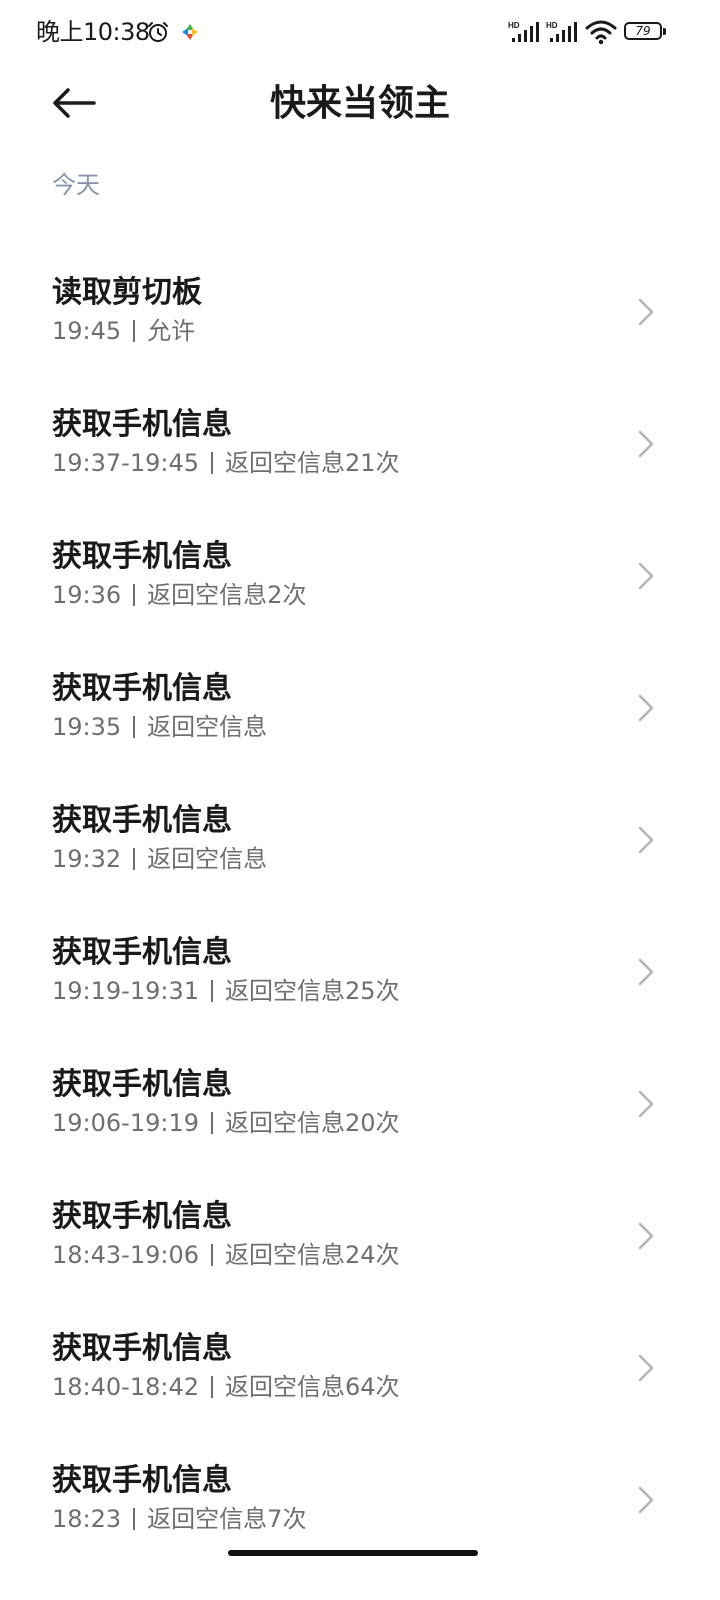  I want to click on list-item: 获取手机信息 19:19-19:31 返回空信息25次, so click(360, 971).